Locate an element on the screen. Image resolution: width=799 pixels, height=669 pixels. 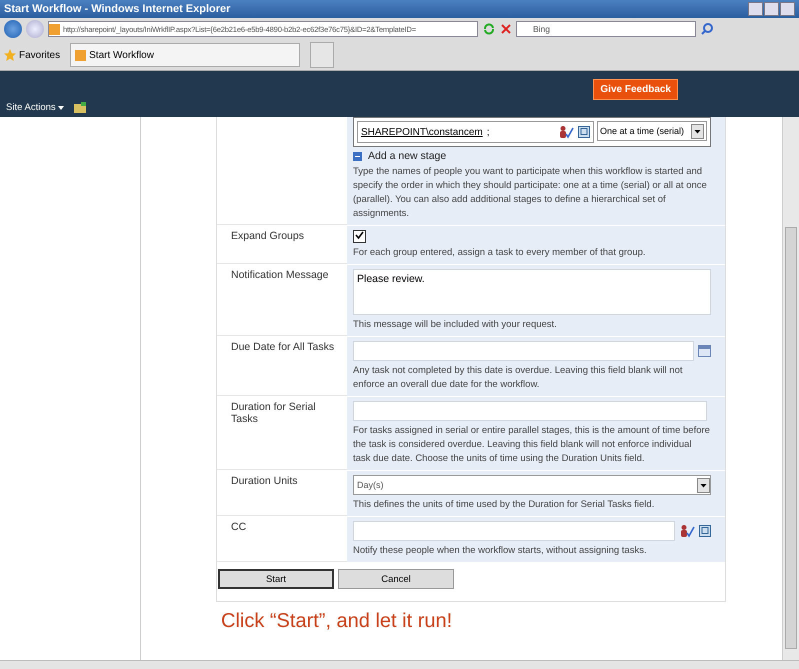
browser-tab: Start Workflow is located at coordinates (185, 55).